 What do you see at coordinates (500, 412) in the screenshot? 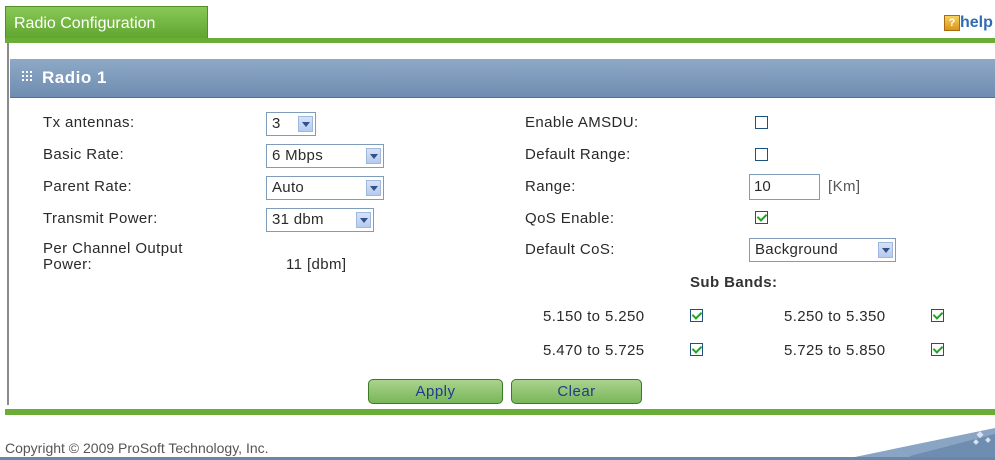
I see `bottom-divider` at bounding box center [500, 412].